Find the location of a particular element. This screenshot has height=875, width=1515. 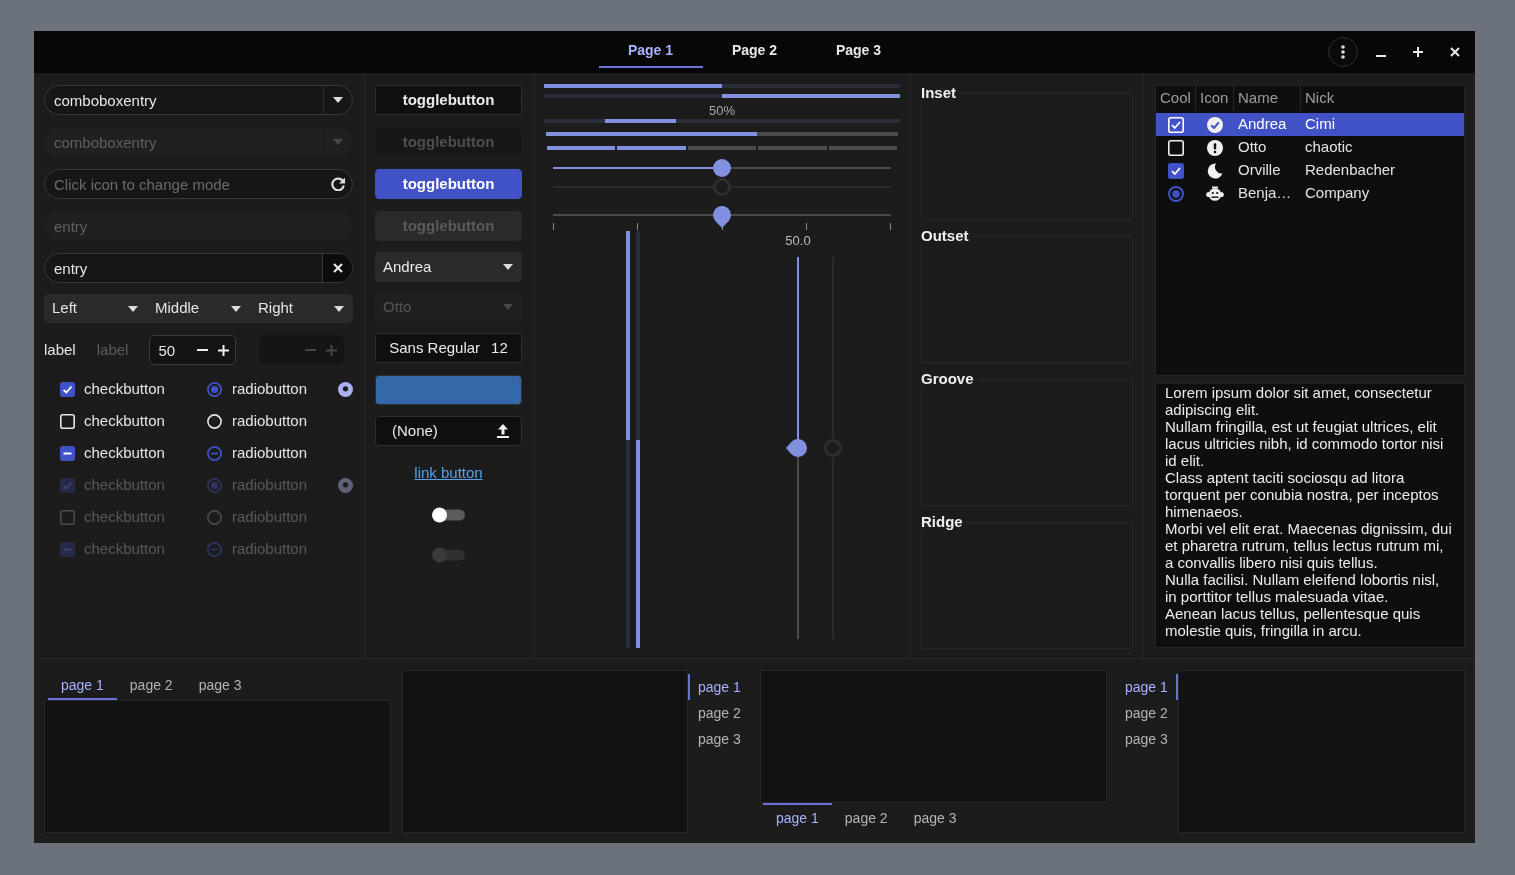

crescent-moon-icon is located at coordinates (1215, 170).